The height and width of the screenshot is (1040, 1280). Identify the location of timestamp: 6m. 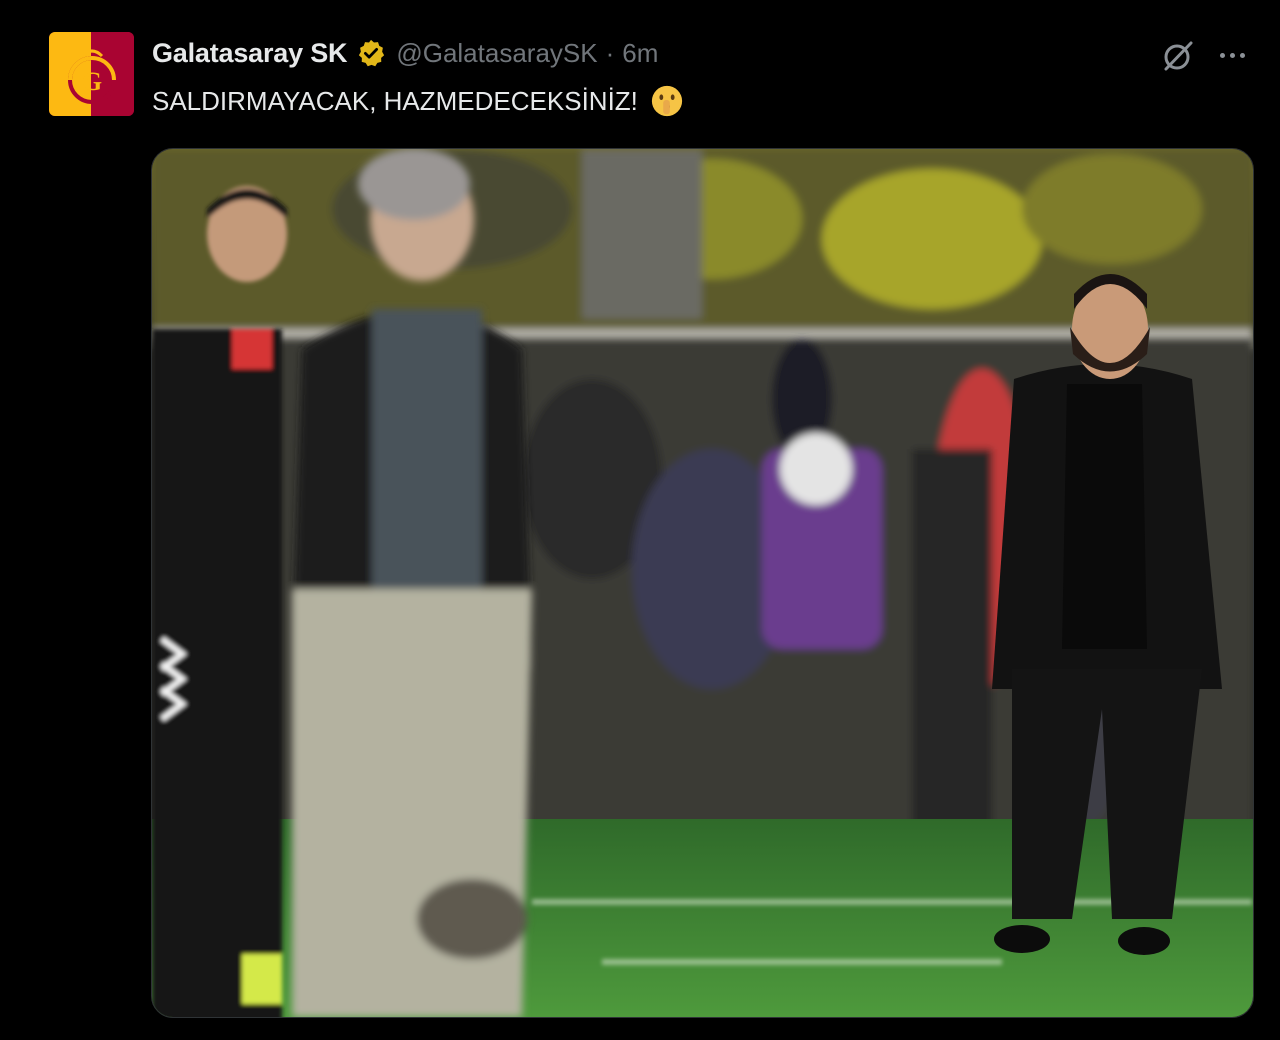
(640, 53).